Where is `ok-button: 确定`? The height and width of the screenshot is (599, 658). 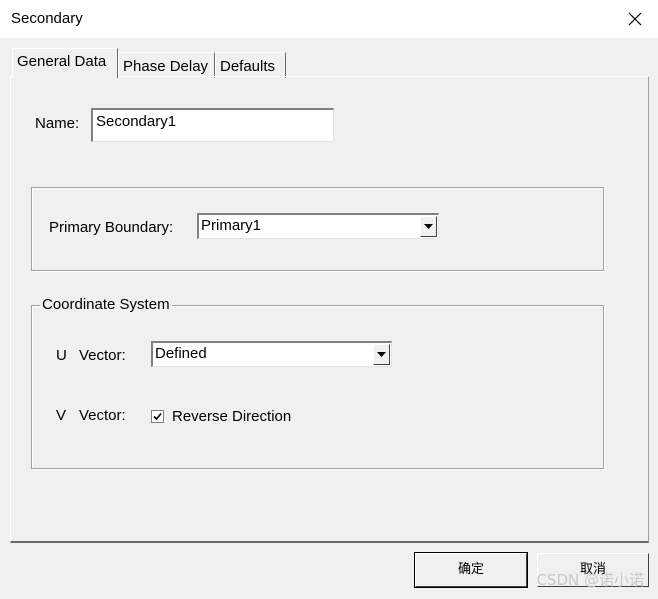
ok-button: 确定 is located at coordinates (471, 570).